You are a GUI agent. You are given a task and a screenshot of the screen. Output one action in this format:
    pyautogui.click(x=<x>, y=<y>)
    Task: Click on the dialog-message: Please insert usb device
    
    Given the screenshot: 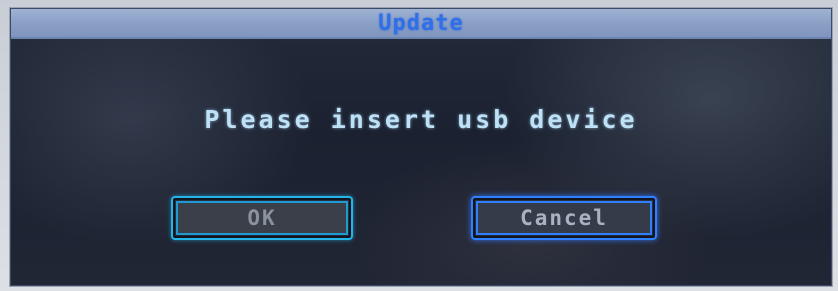 What is the action you would take?
    pyautogui.click(x=421, y=119)
    